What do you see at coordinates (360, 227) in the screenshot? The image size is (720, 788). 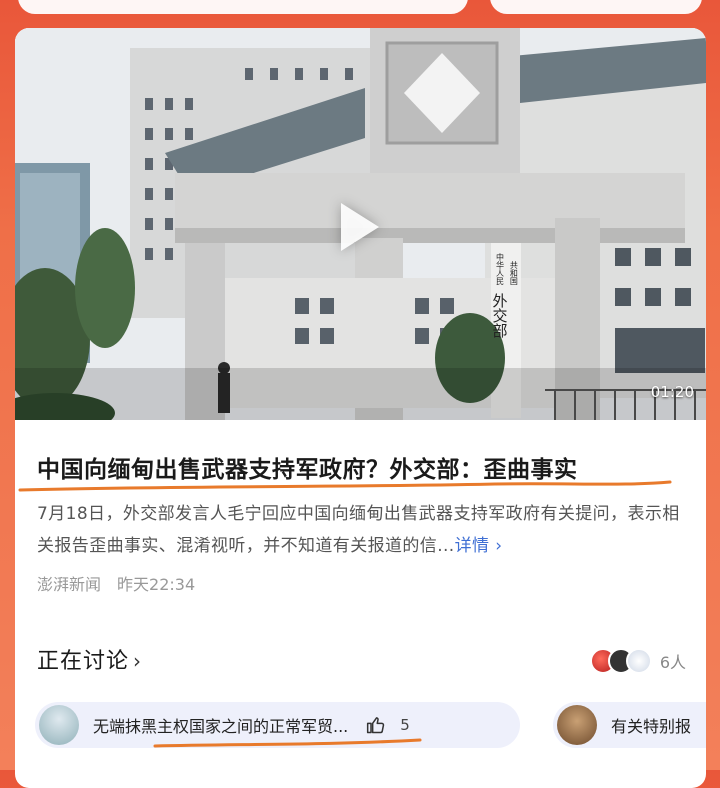 I see `play-icon` at bounding box center [360, 227].